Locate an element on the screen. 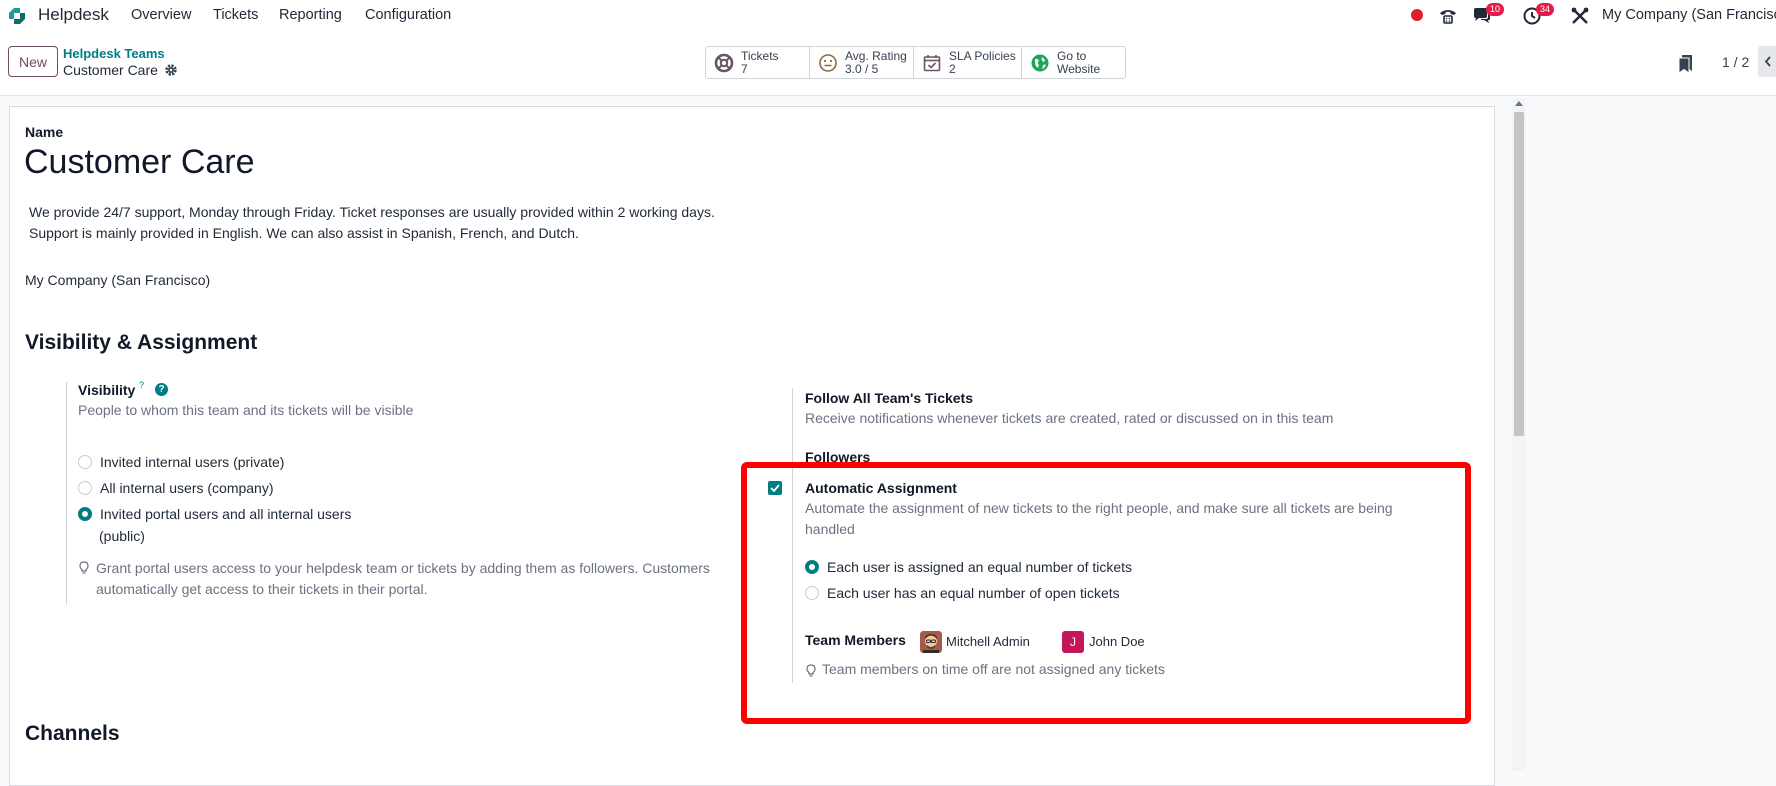 This screenshot has width=1776, height=786. radio-public is located at coordinates (85, 514).